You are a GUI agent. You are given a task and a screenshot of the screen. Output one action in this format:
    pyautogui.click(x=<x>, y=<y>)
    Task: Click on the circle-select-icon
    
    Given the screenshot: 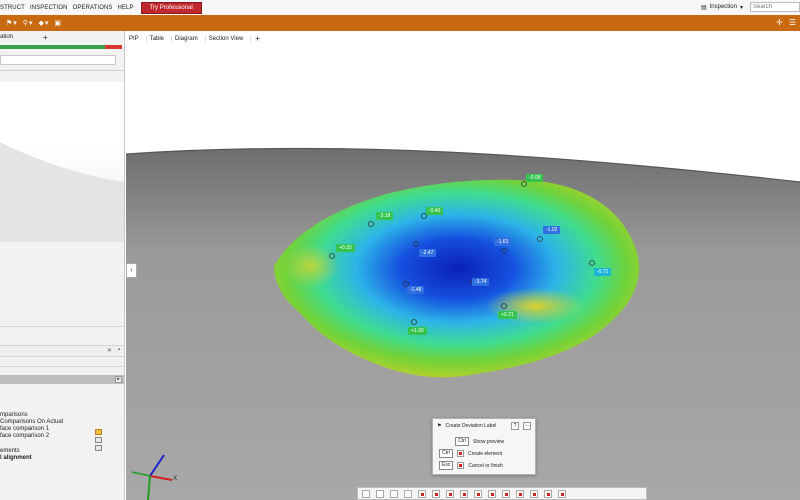 What is the action you would take?
    pyautogui.click(x=464, y=493)
    